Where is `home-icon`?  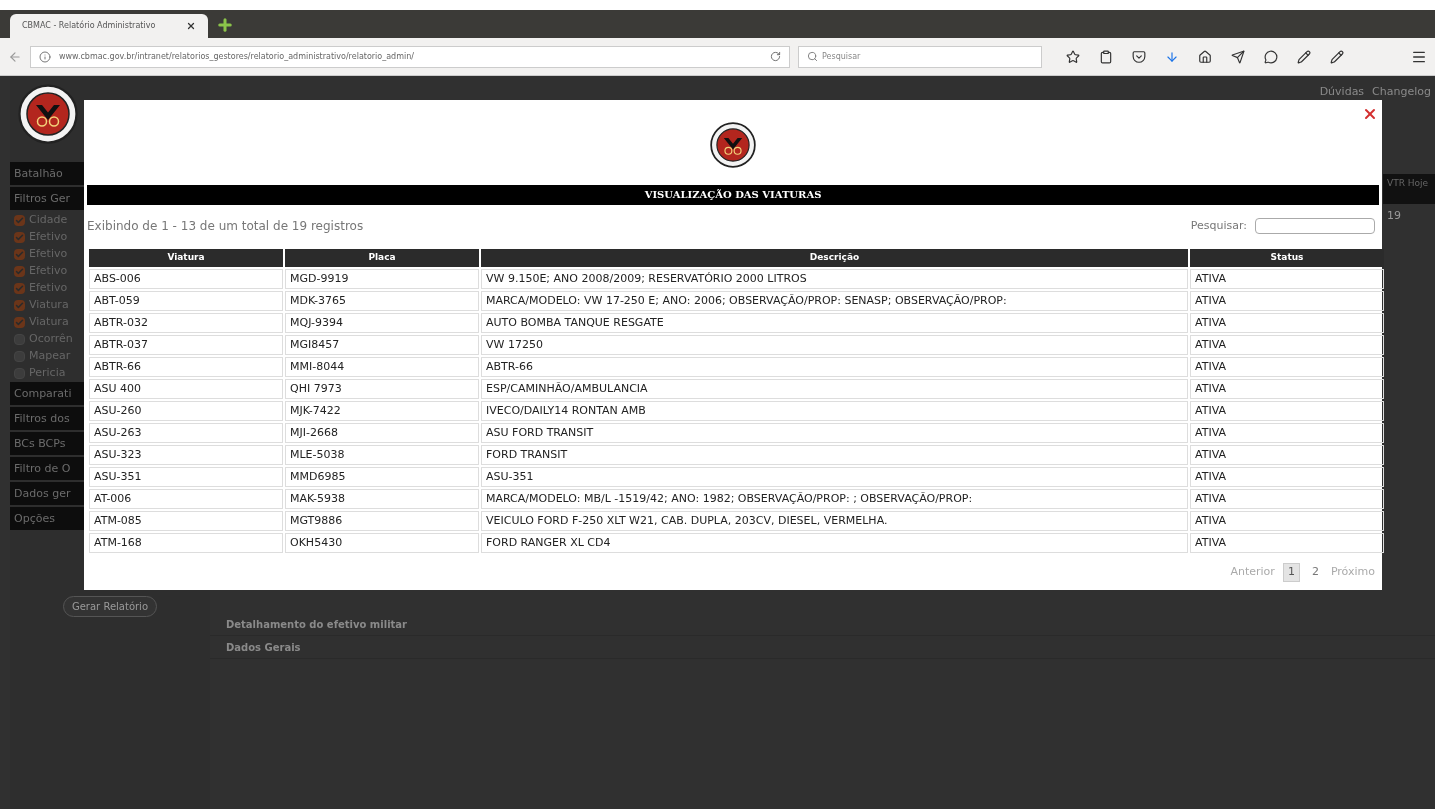 home-icon is located at coordinates (1205, 56).